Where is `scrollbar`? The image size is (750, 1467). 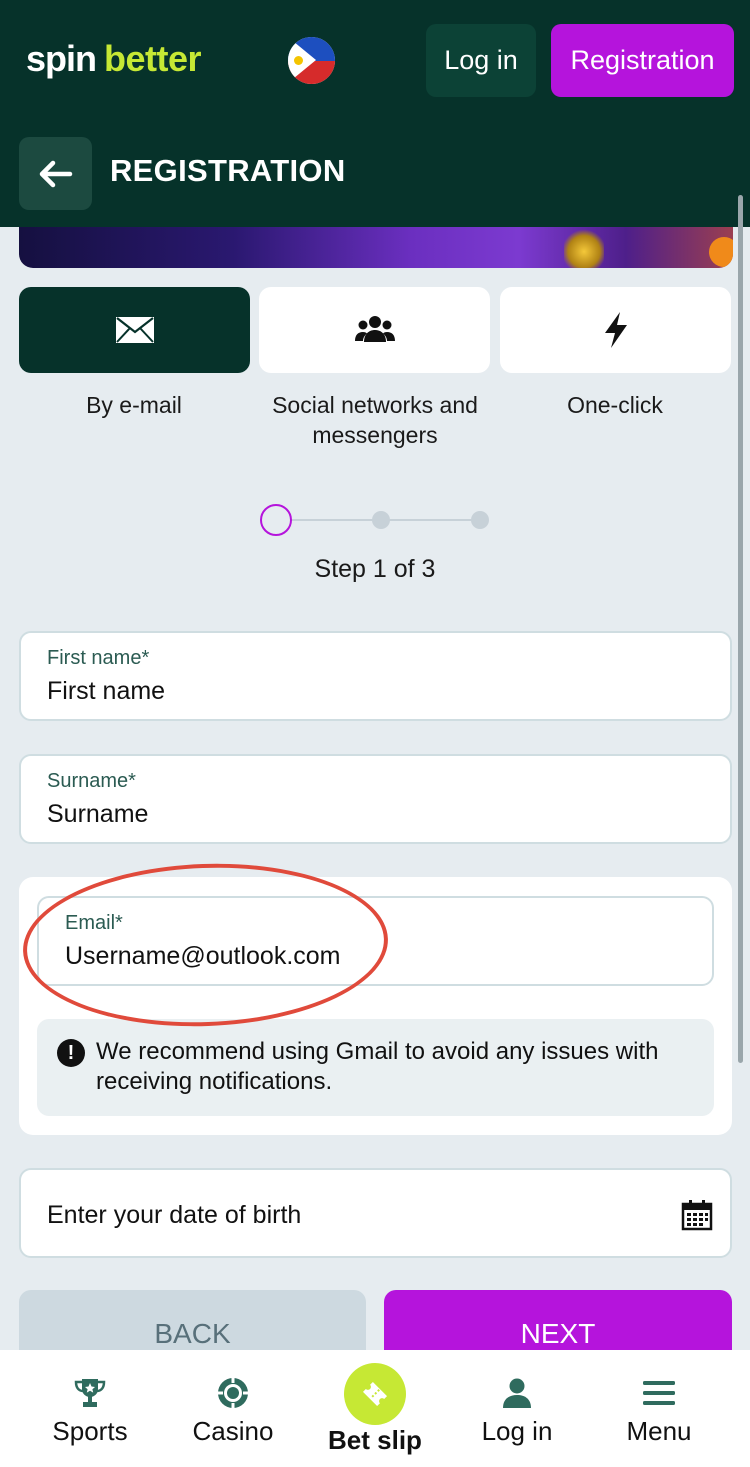
scrollbar is located at coordinates (740, 629).